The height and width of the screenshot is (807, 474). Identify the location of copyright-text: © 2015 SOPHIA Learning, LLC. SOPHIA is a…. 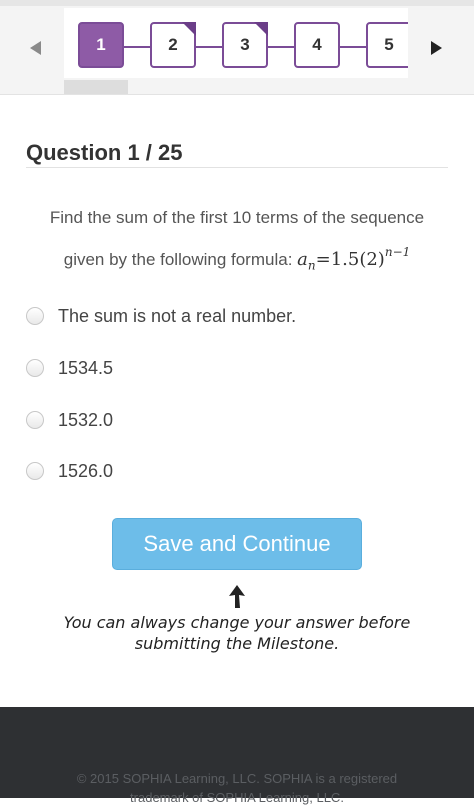
(237, 788).